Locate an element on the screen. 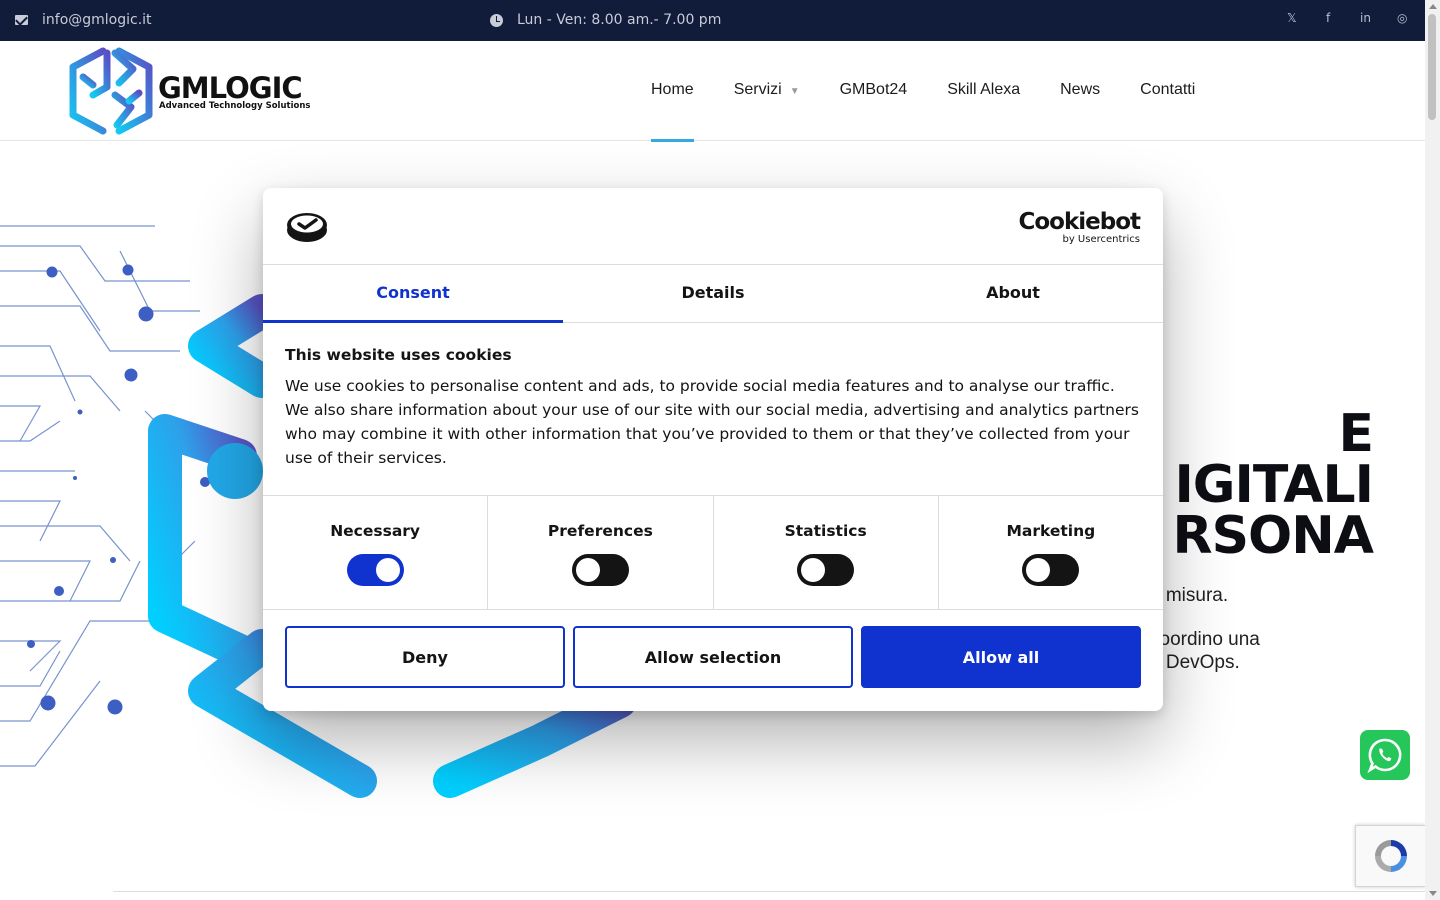 This screenshot has width=1440, height=900. recaptcha-icon is located at coordinates (1390, 856).